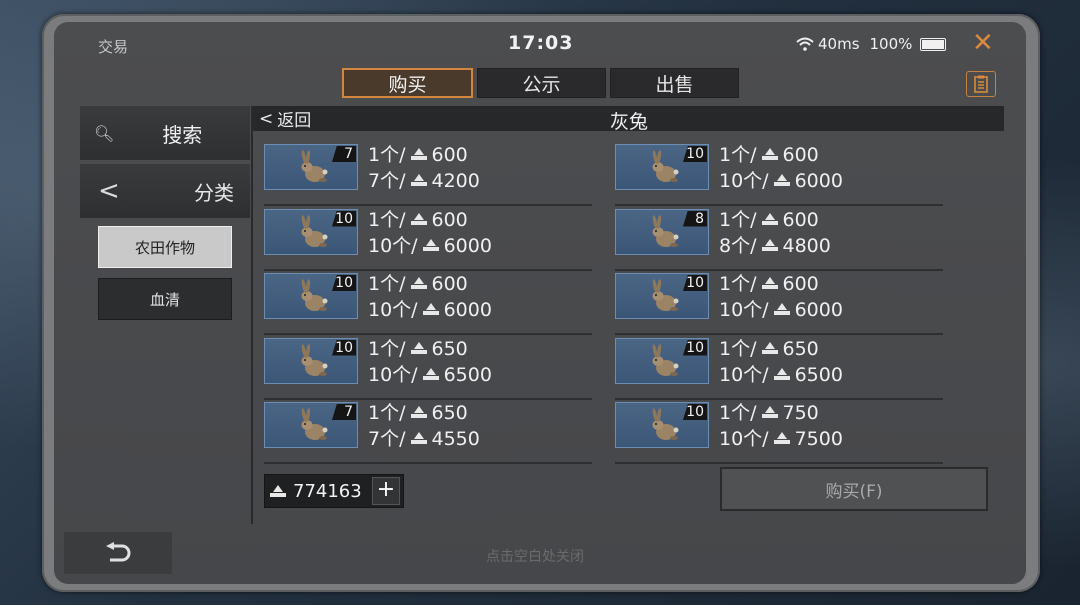 The image size is (1080, 605). What do you see at coordinates (386, 491) in the screenshot?
I see `add-currency-button: +` at bounding box center [386, 491].